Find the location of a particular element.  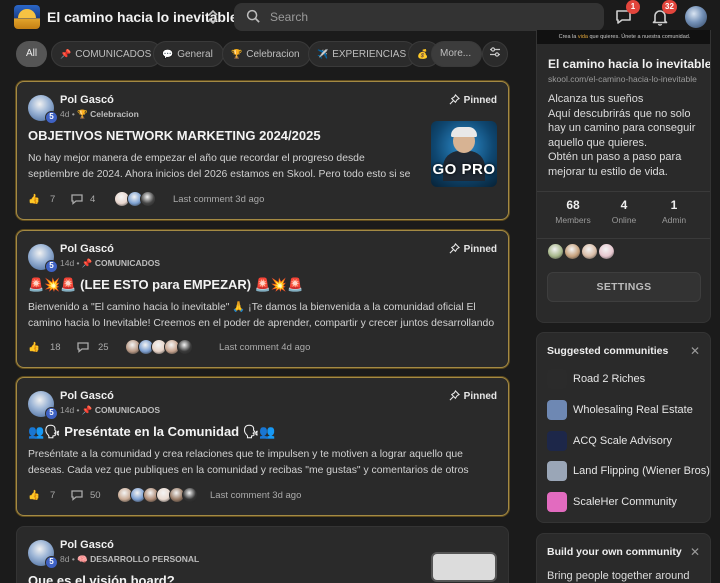

filter-comunicados: 📌 COMUNICADOS is located at coordinates (107, 54).